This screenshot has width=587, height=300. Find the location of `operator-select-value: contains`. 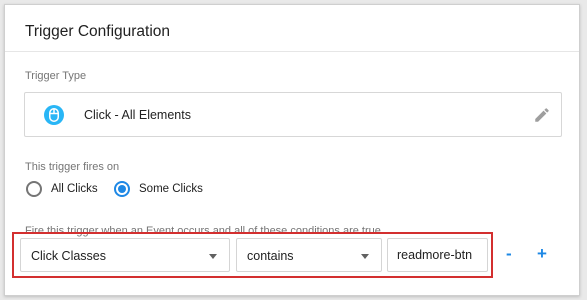

operator-select-value: contains is located at coordinates (270, 256).